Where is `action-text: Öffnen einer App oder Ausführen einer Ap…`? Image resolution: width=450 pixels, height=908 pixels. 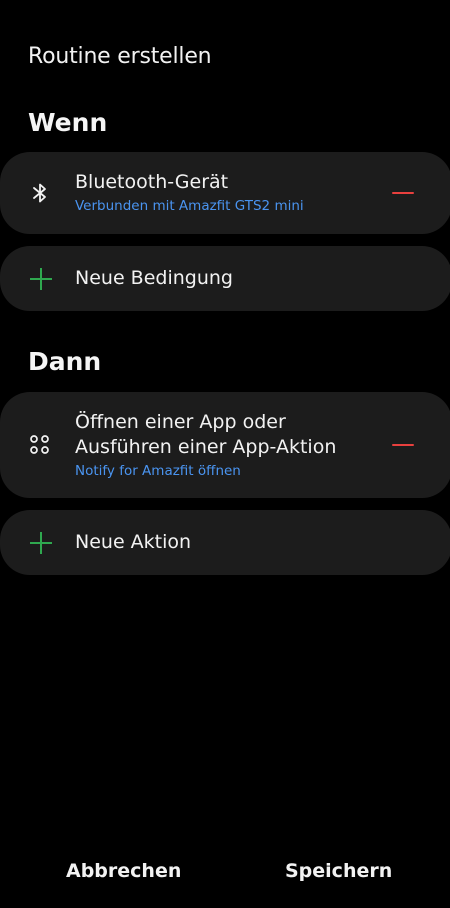 action-text: Öffnen einer App oder Ausführen einer Ap… is located at coordinates (205, 445).